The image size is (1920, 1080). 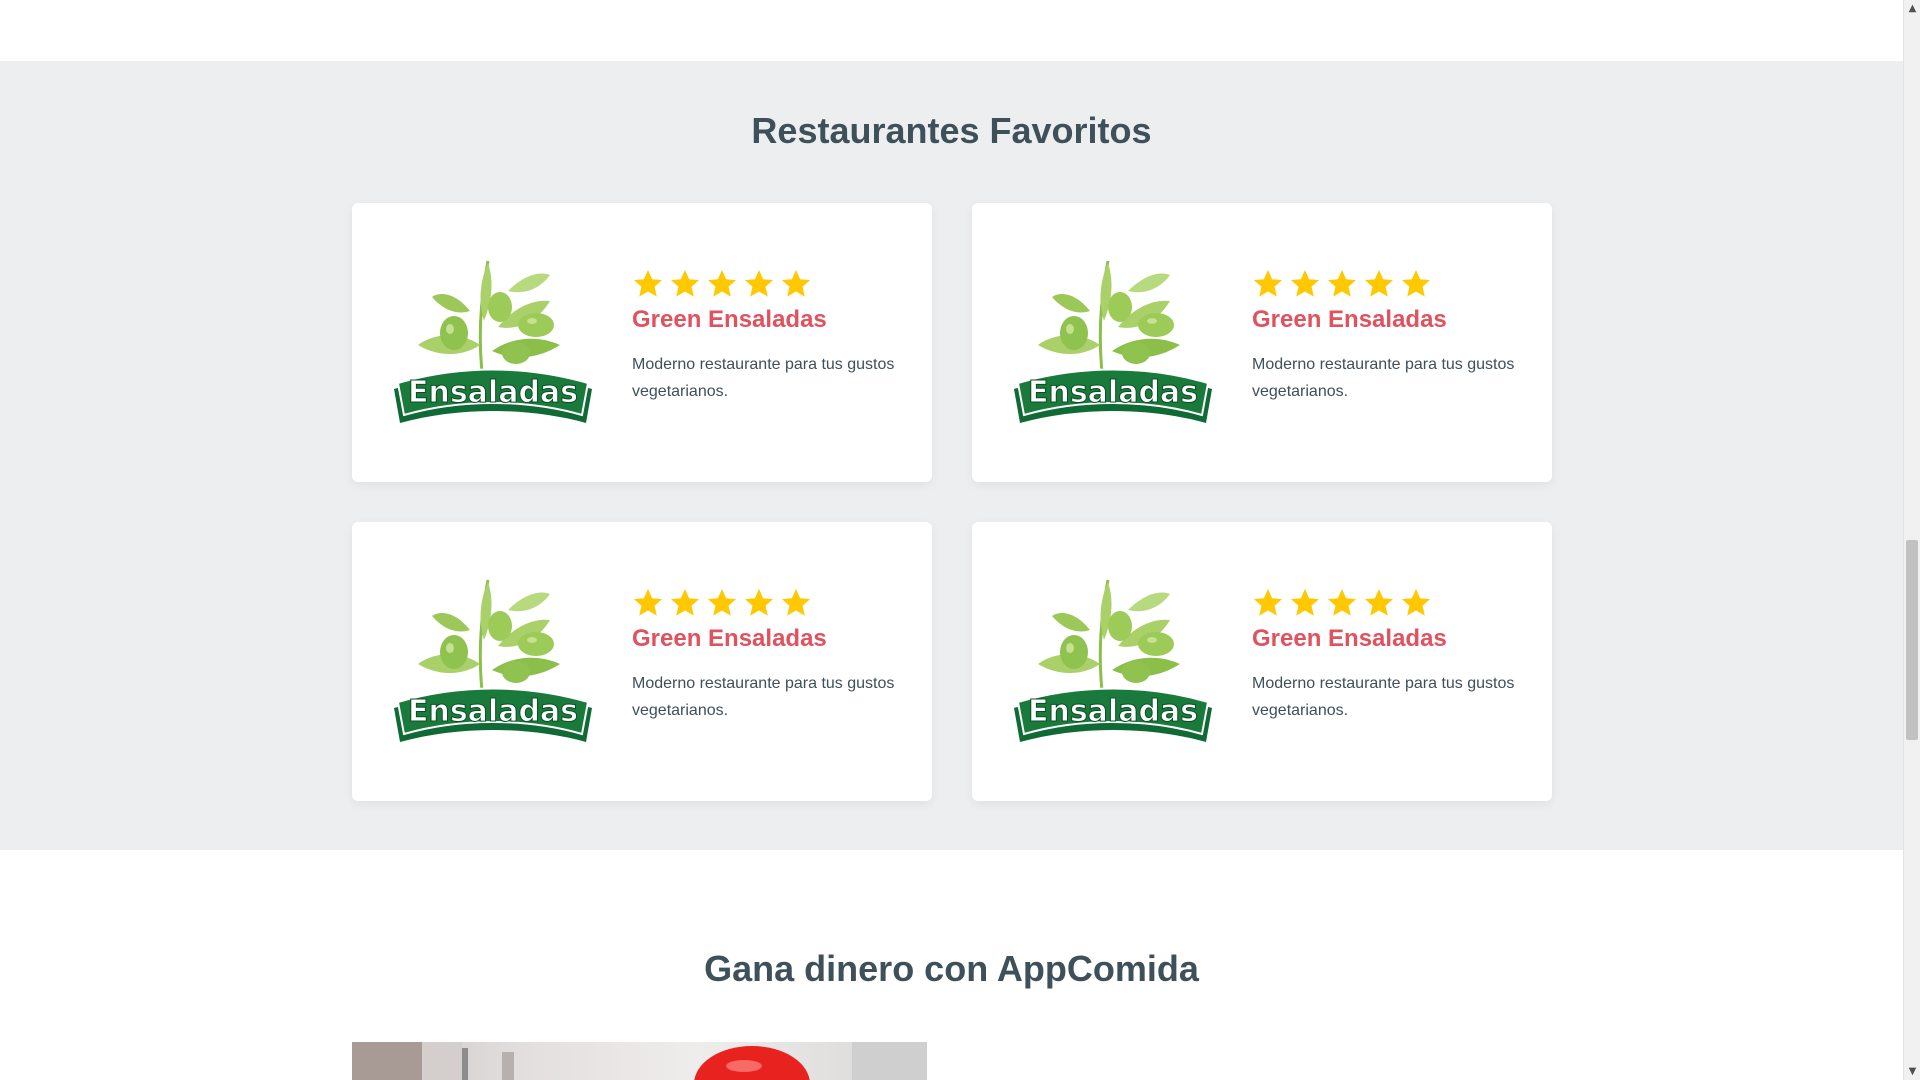 I want to click on page-scrollbar: ▲ ▼, so click(x=1911, y=540).